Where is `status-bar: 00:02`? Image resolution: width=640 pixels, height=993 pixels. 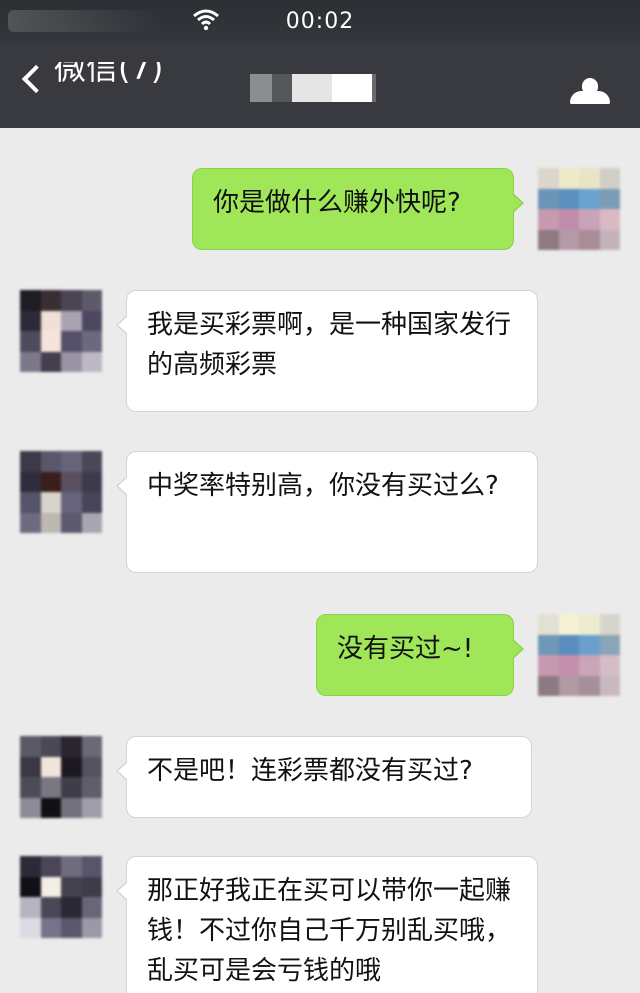 status-bar: 00:02 is located at coordinates (320, 22).